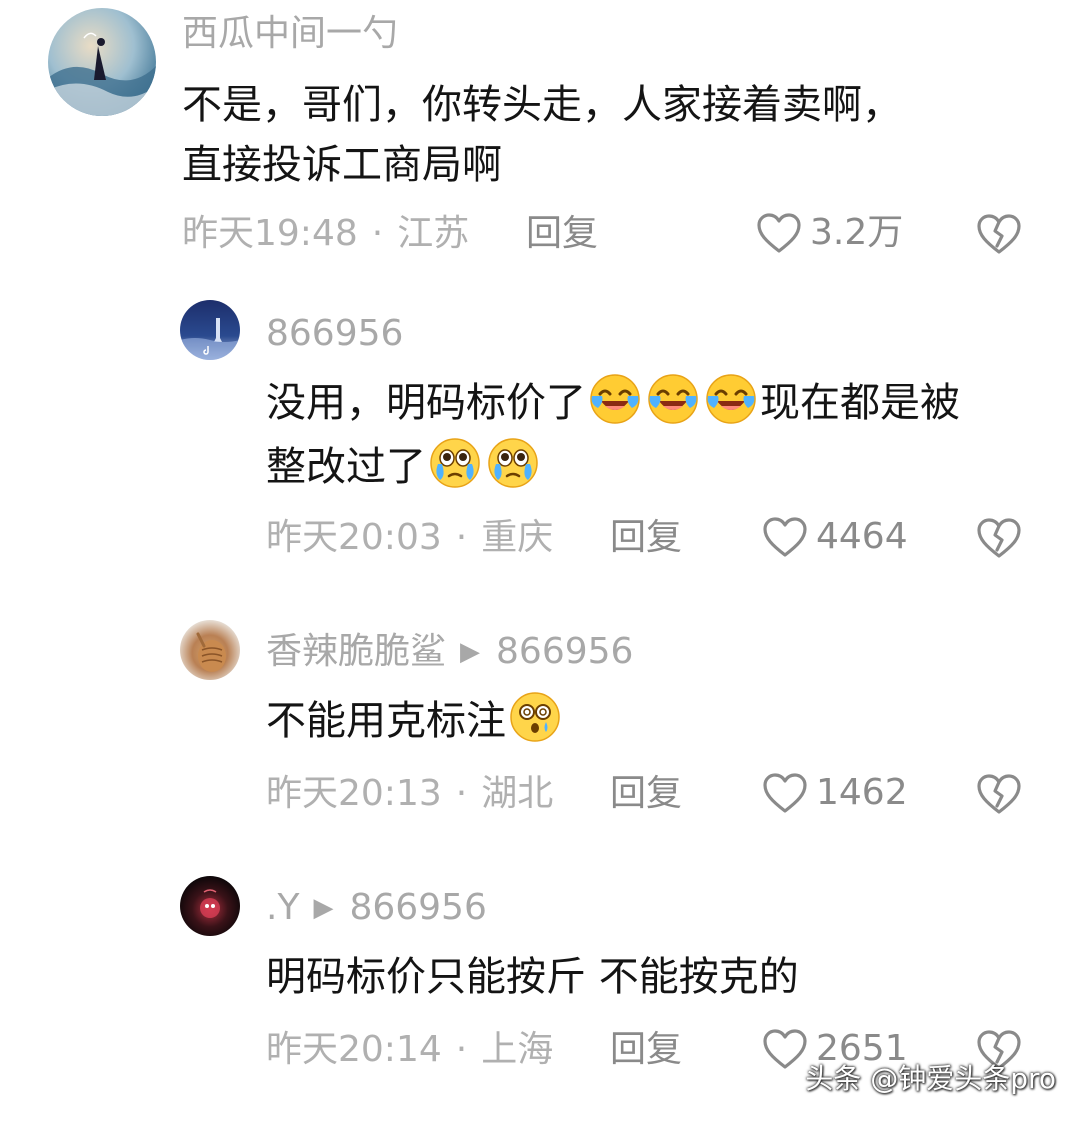 Image resolution: width=1080 pixels, height=1121 pixels. I want to click on timestamp: 昨天20:13, so click(354, 793).